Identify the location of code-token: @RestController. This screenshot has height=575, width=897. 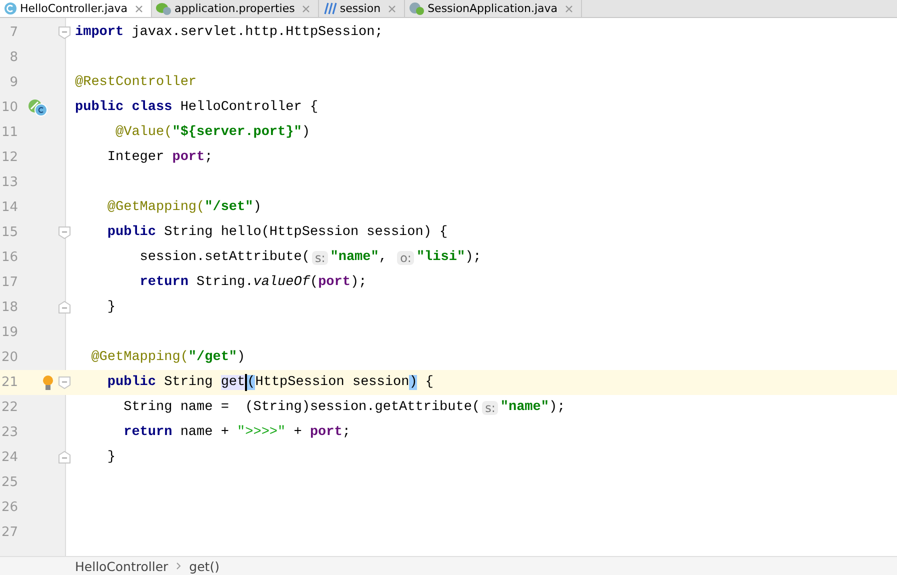
(136, 82).